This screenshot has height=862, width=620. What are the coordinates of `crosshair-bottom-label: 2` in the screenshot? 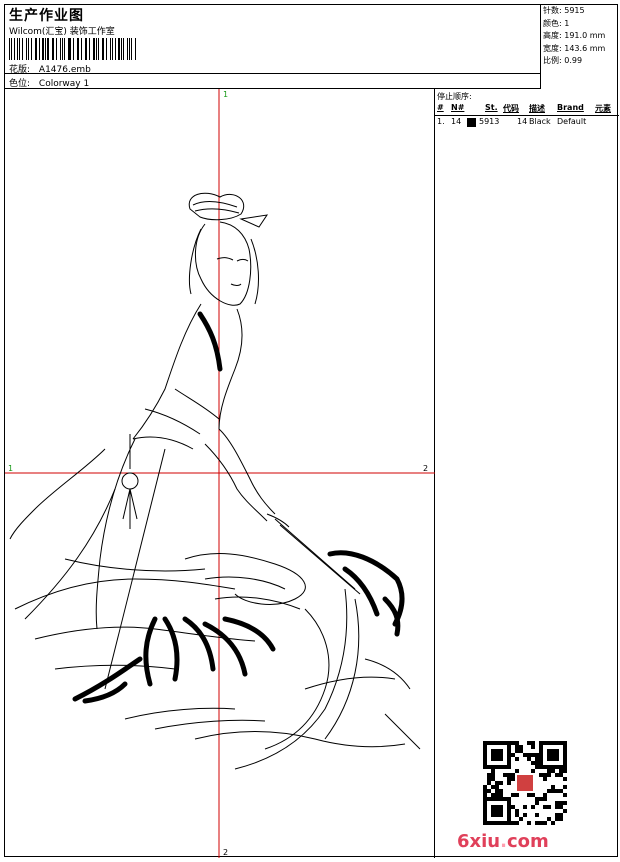 It's located at (225, 852).